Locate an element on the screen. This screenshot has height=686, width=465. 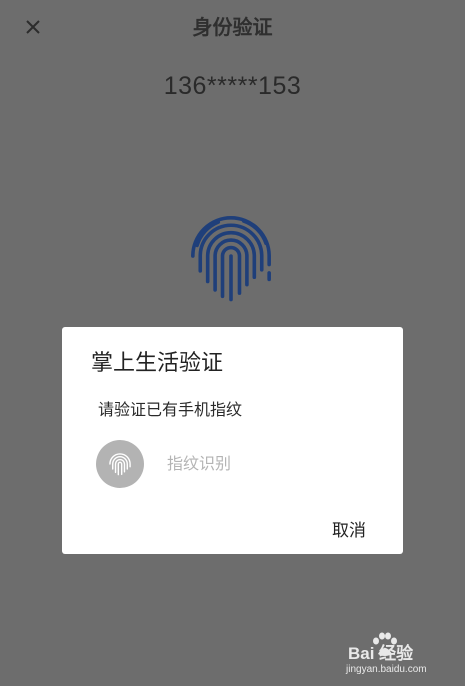
fingerprint-sensor-button is located at coordinates (120, 464).